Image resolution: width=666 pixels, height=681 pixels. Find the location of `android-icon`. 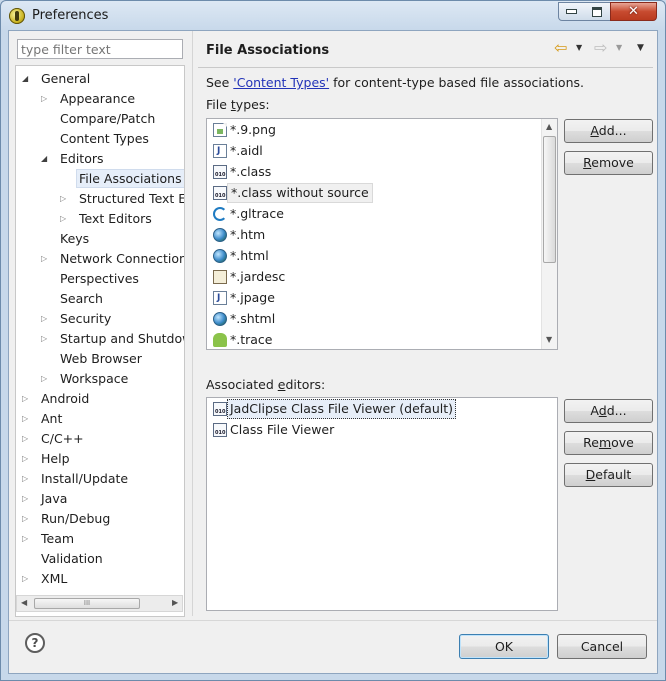

android-icon is located at coordinates (220, 340).